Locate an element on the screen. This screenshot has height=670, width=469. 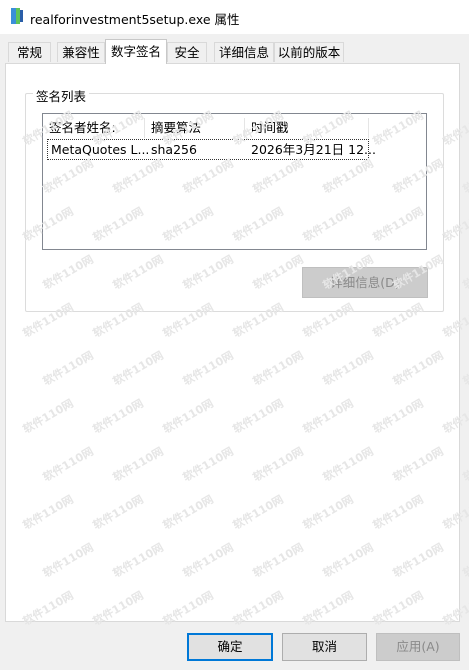
column-digest-algorithm: 摘要算法 is located at coordinates (195, 128).